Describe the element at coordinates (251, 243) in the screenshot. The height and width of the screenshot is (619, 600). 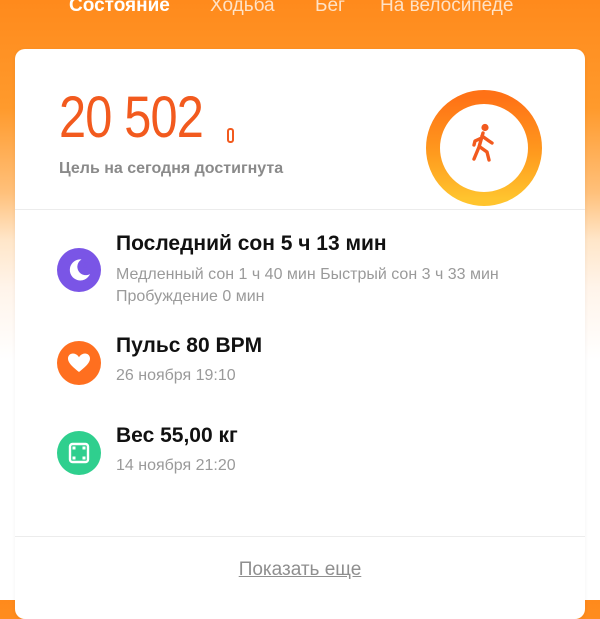
I see `sleep-title: Последний сон 5 ч 13 мин` at that location.